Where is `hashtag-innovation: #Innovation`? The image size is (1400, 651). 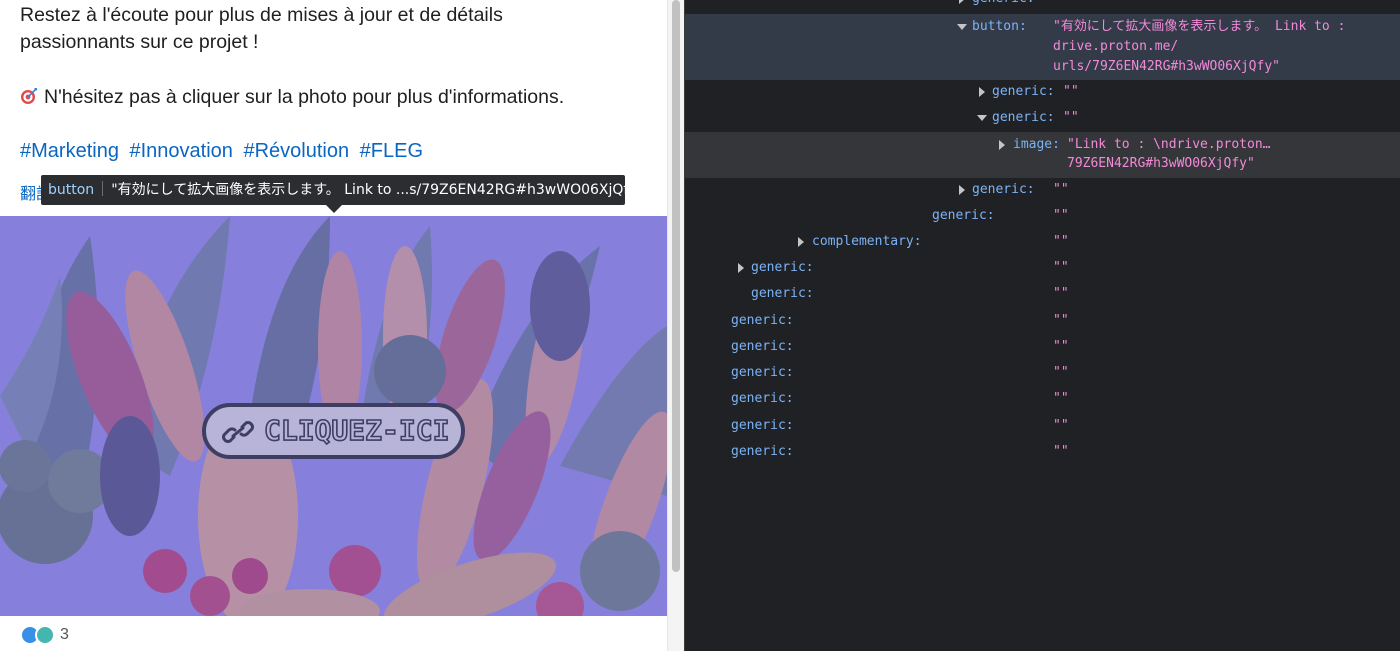 hashtag-innovation: #Innovation is located at coordinates (181, 151).